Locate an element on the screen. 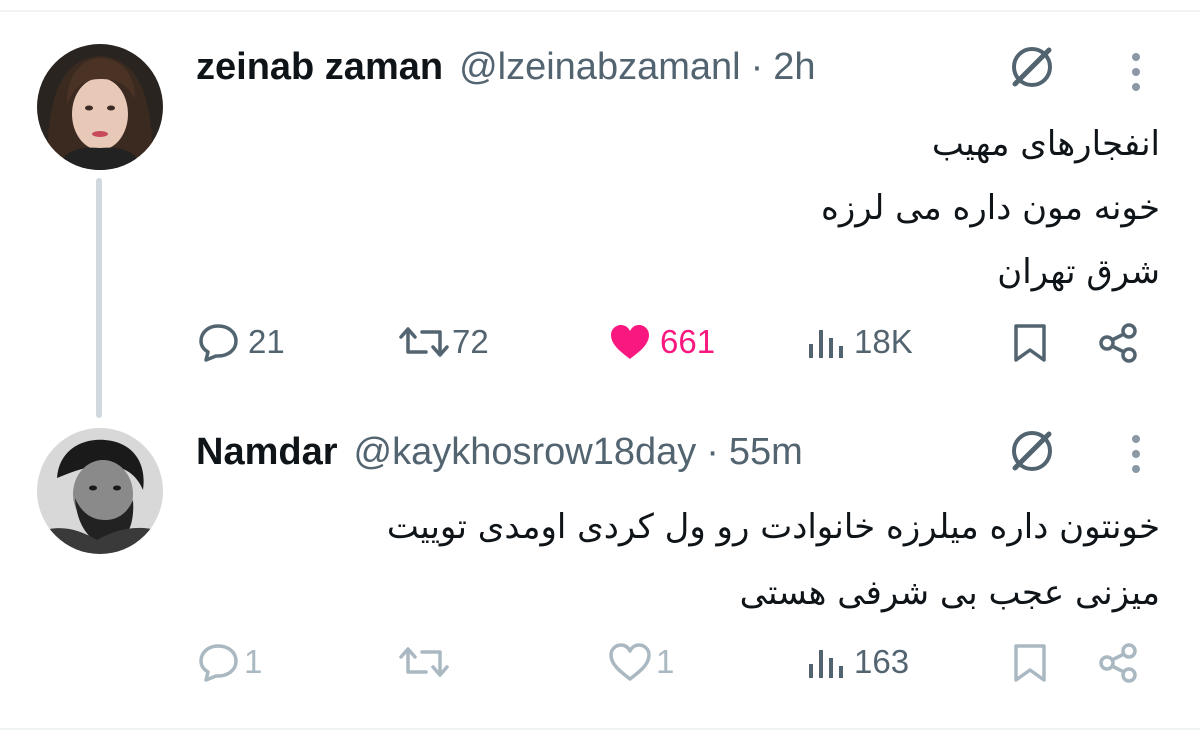 This screenshot has width=1200, height=731. user-handle: @kaykhosrow18day is located at coordinates (525, 452).